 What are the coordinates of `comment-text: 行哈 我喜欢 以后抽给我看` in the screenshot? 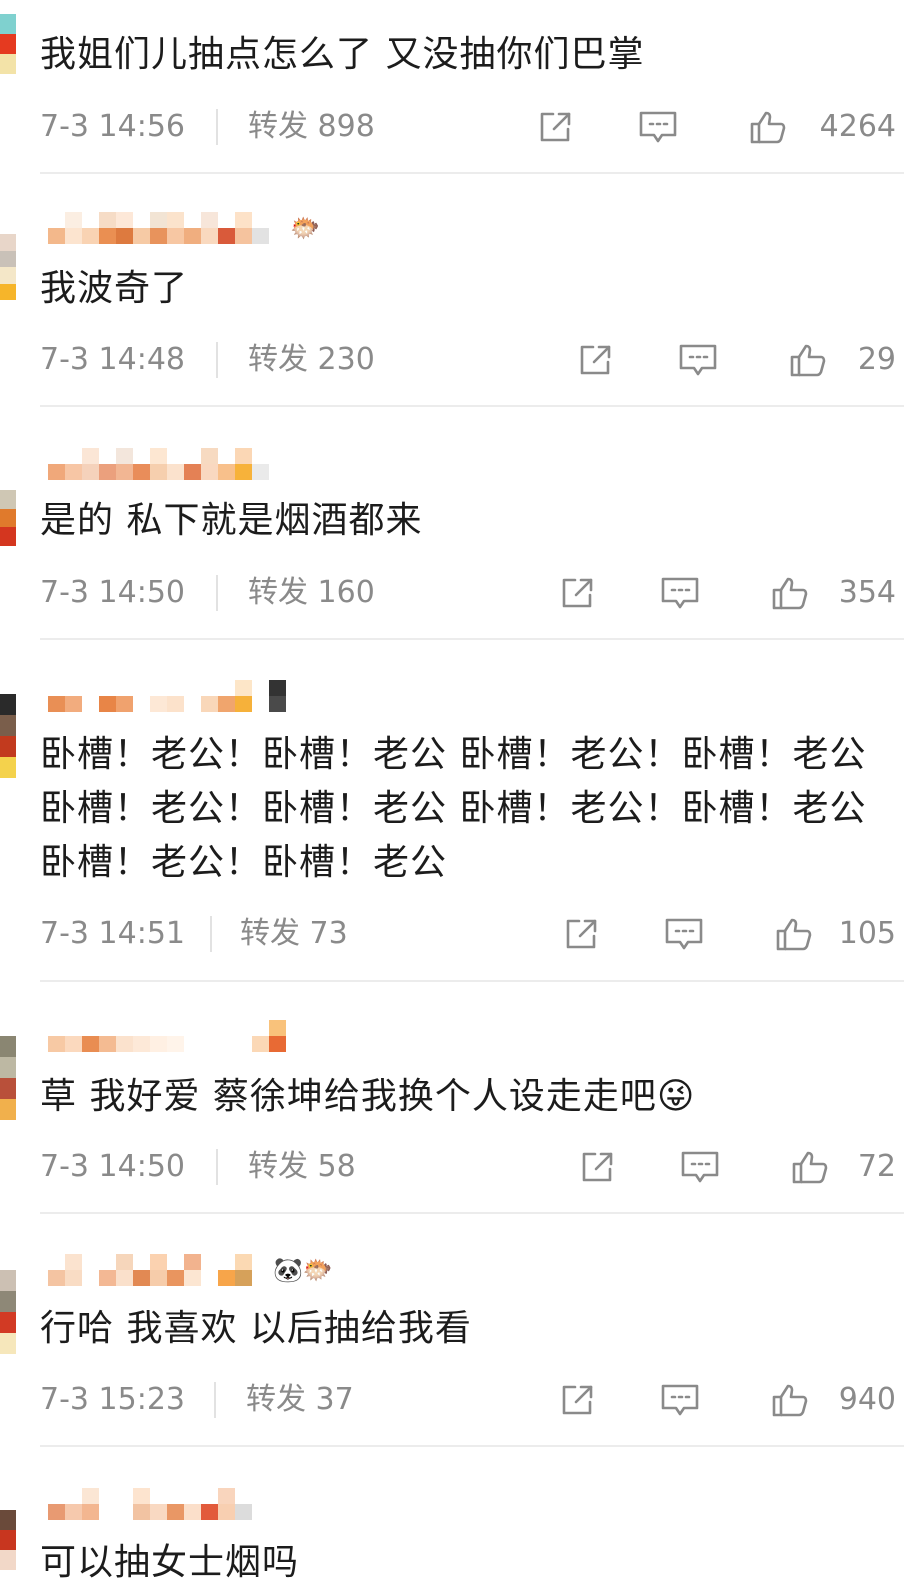 It's located at (256, 1328).